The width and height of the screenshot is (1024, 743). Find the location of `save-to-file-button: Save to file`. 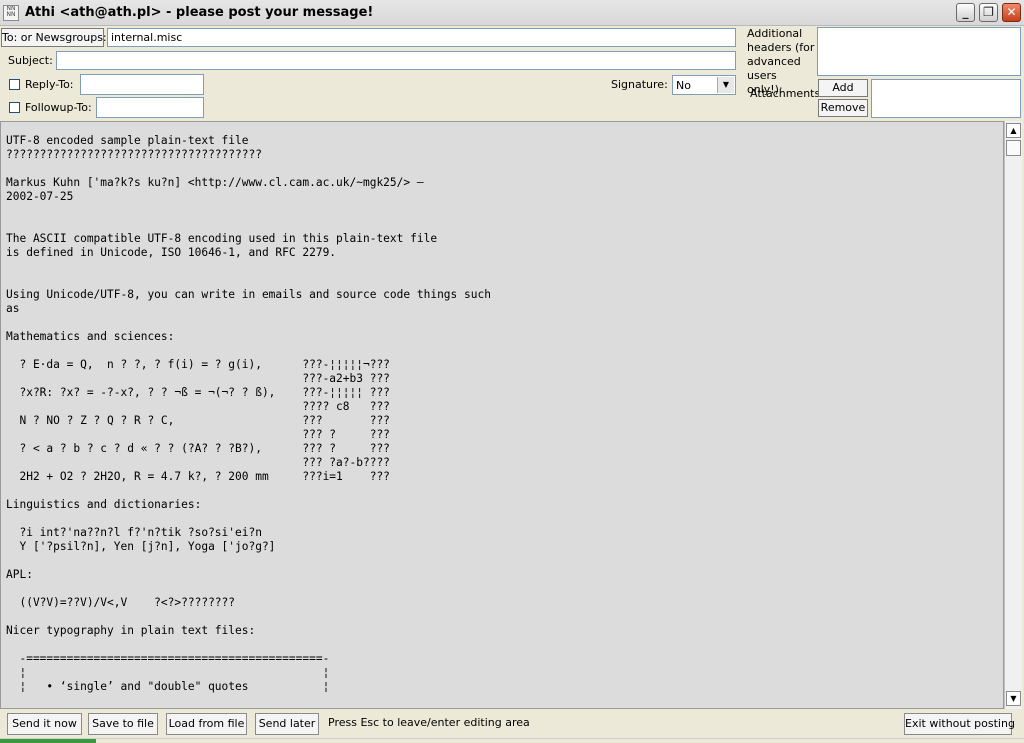

save-to-file-button: Save to file is located at coordinates (123, 724).